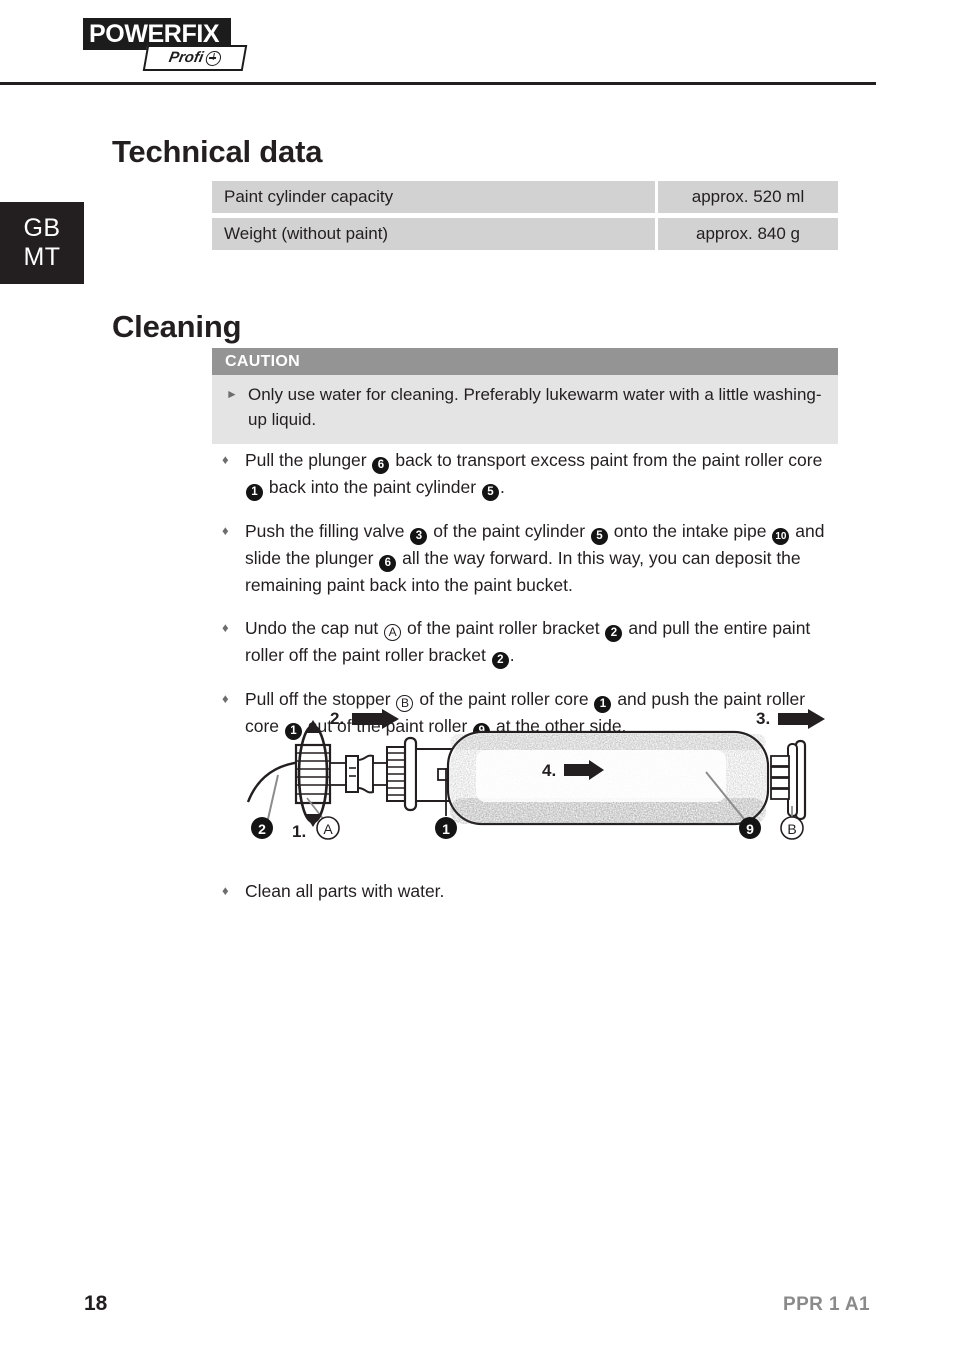  I want to click on part-reference-letter: A, so click(393, 632).